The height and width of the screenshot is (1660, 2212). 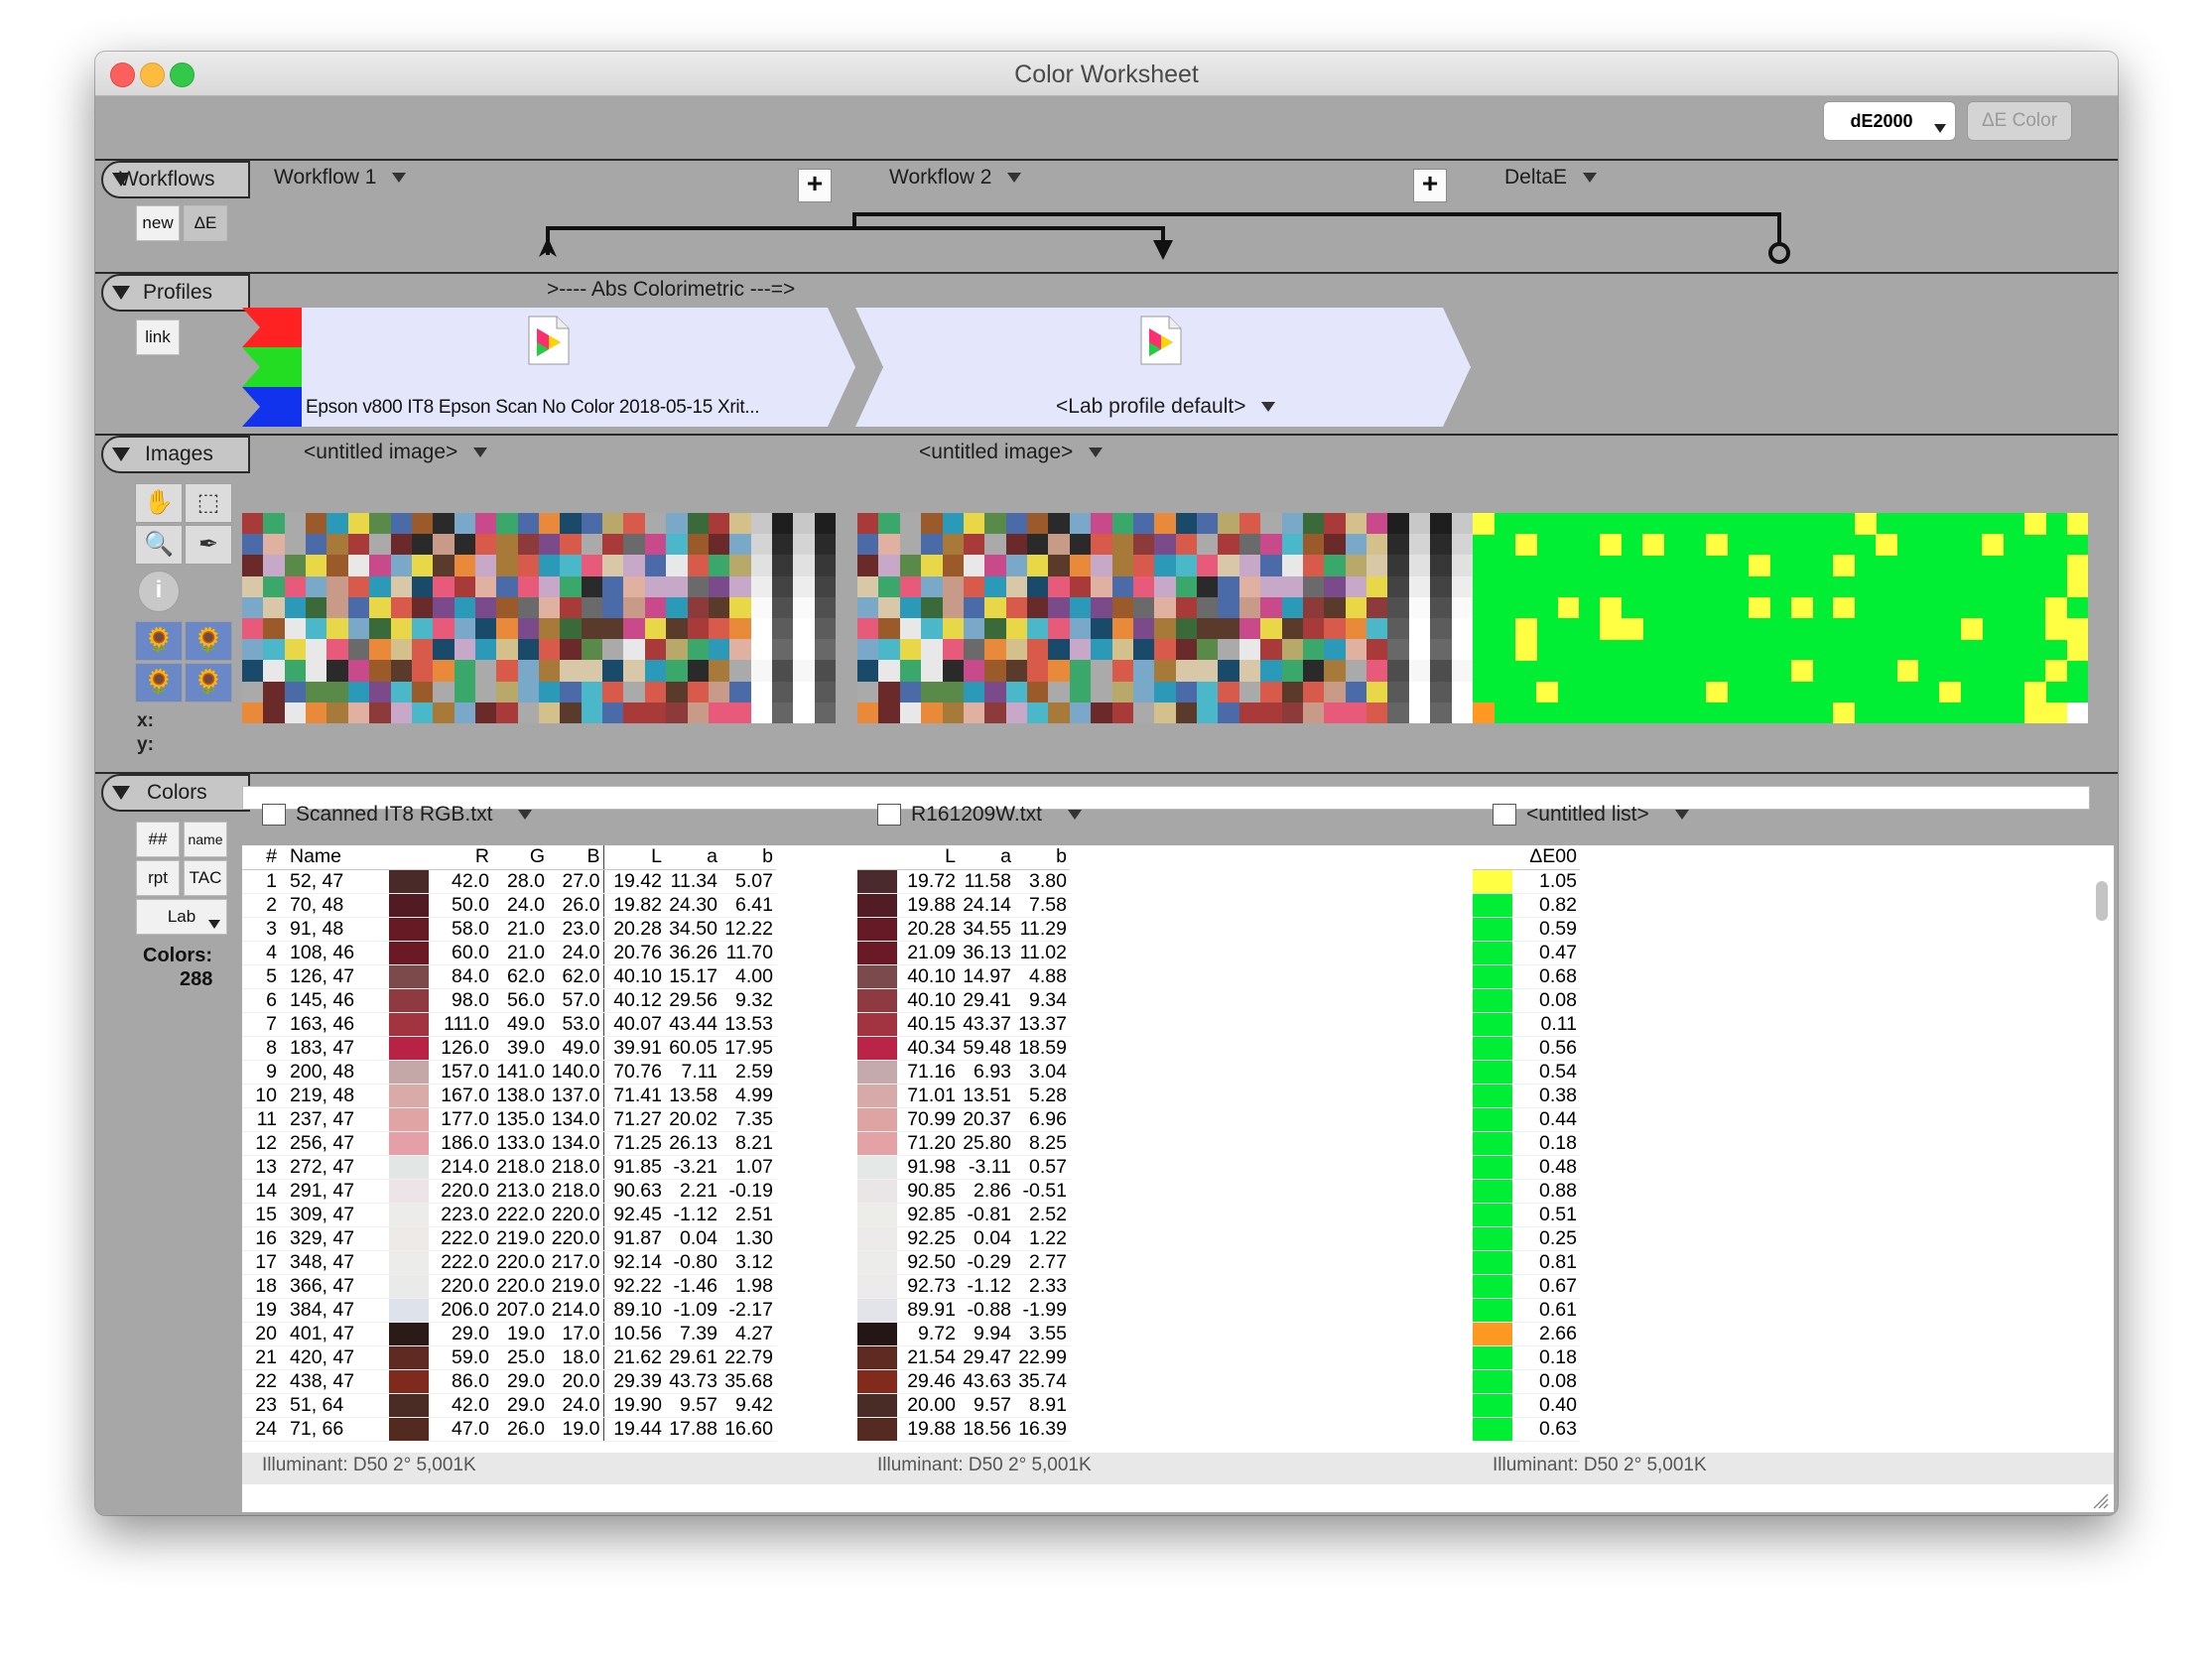 What do you see at coordinates (159, 591) in the screenshot?
I see `info-icon: i` at bounding box center [159, 591].